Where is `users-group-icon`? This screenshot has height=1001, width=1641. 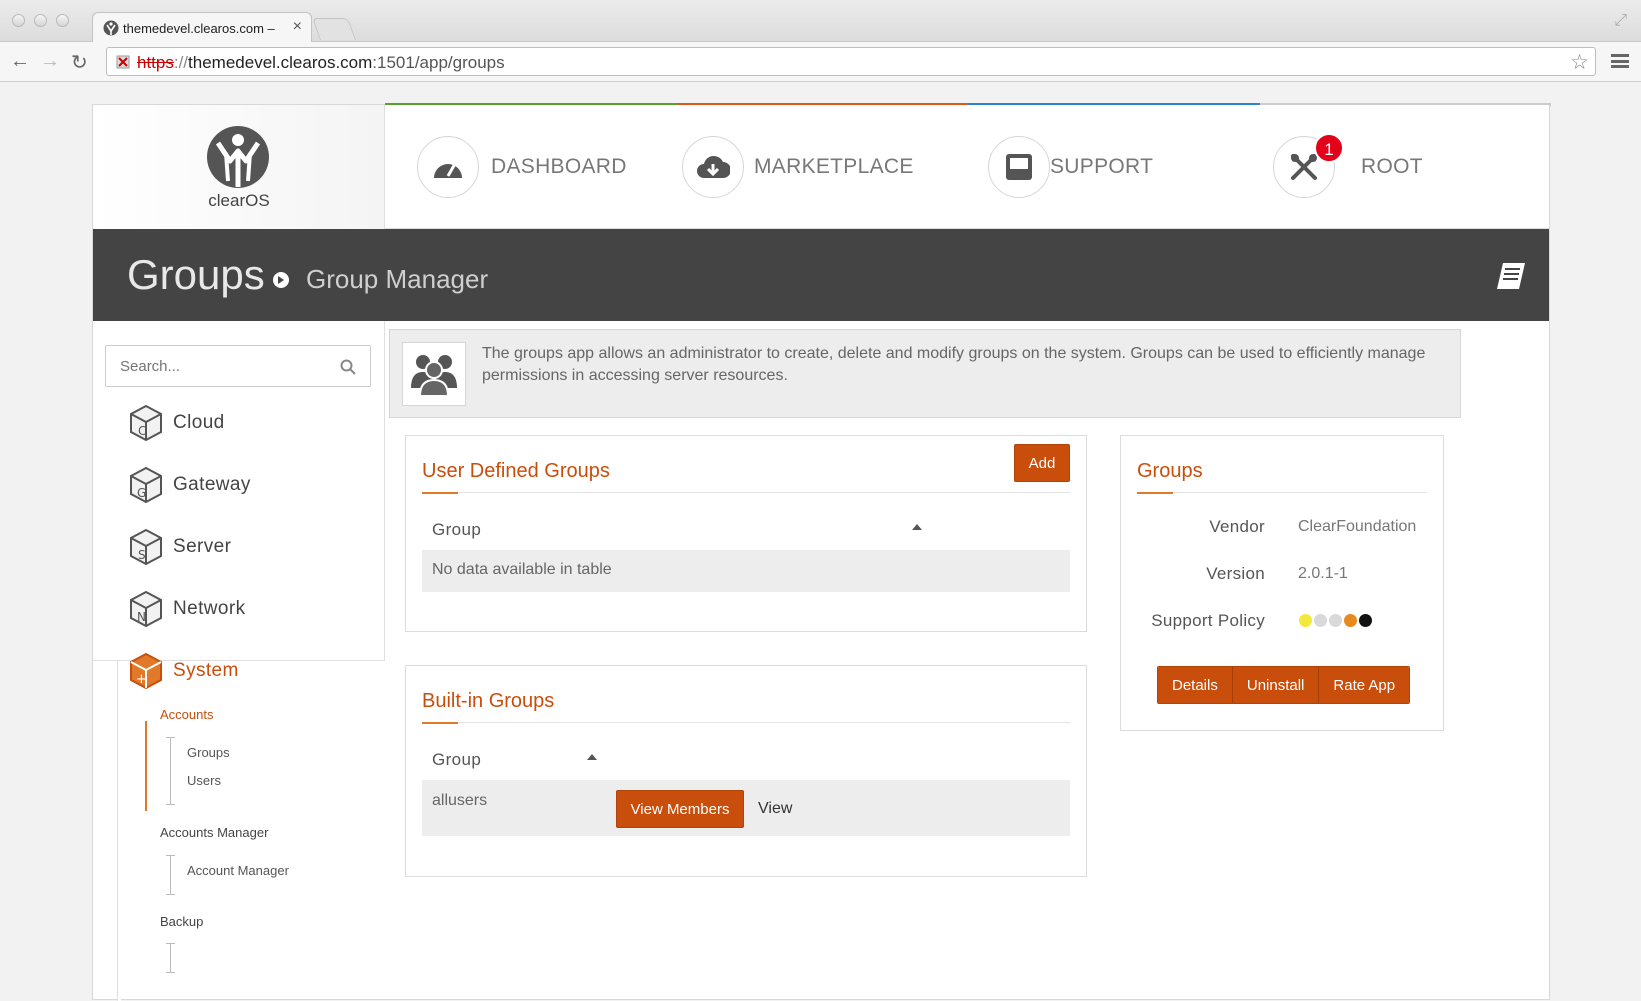
users-group-icon is located at coordinates (434, 374).